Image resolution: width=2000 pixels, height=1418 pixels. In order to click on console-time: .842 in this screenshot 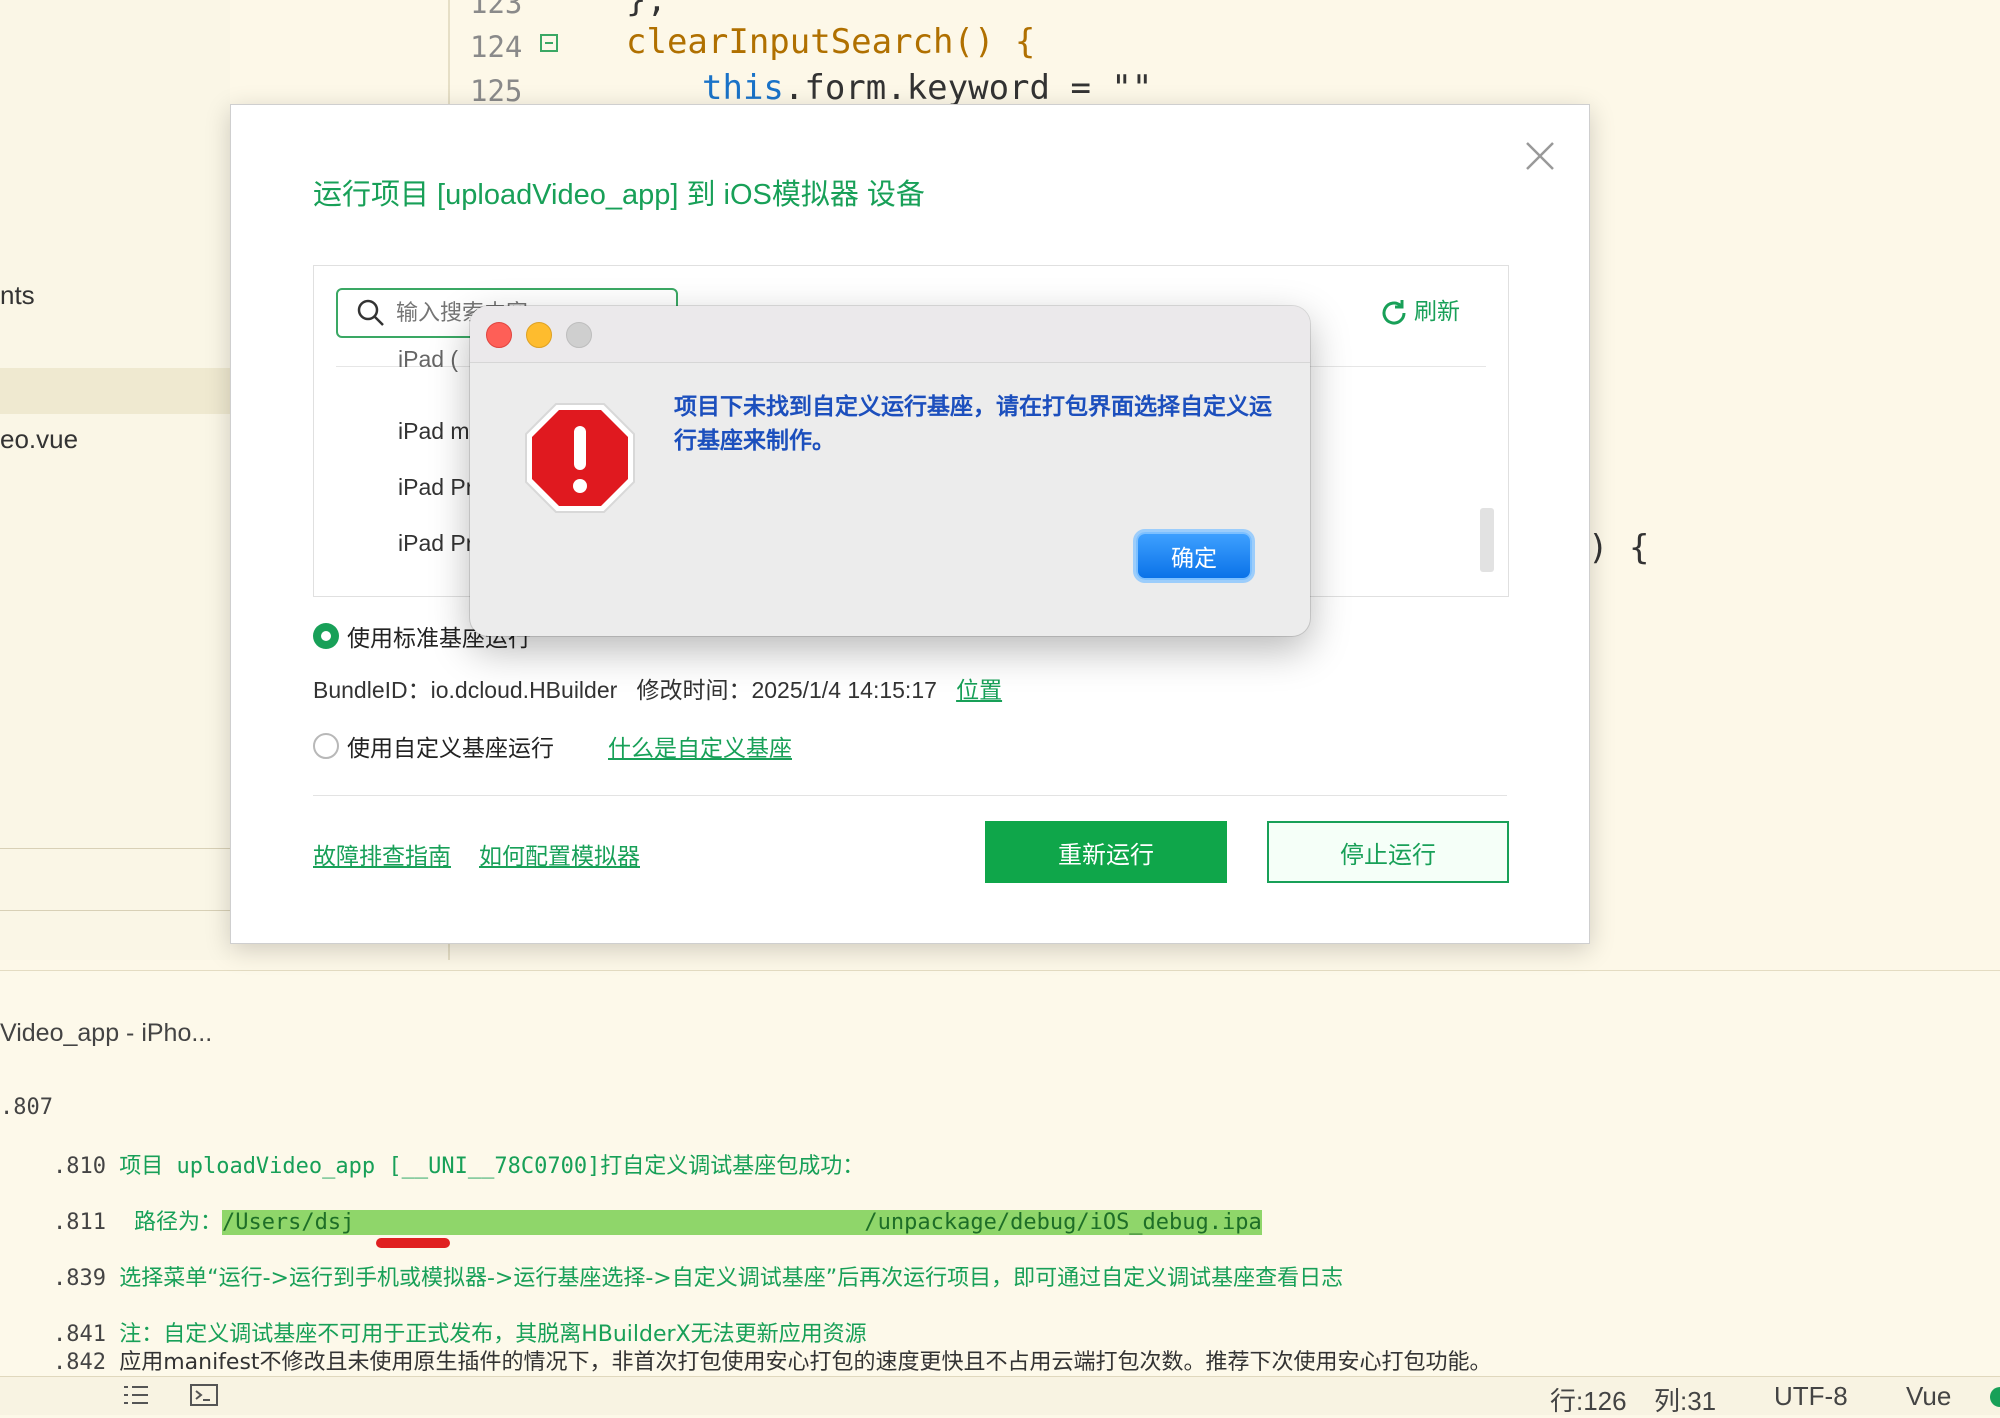, I will do `click(79, 1362)`.